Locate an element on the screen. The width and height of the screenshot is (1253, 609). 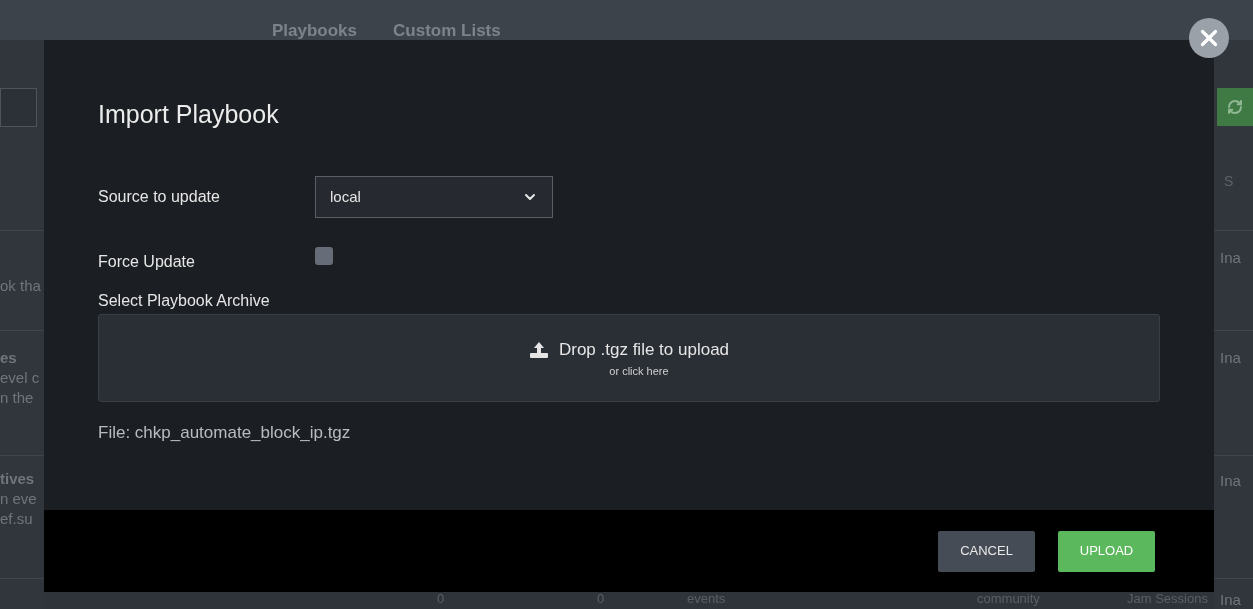
field-label: Source to update is located at coordinates (159, 197).